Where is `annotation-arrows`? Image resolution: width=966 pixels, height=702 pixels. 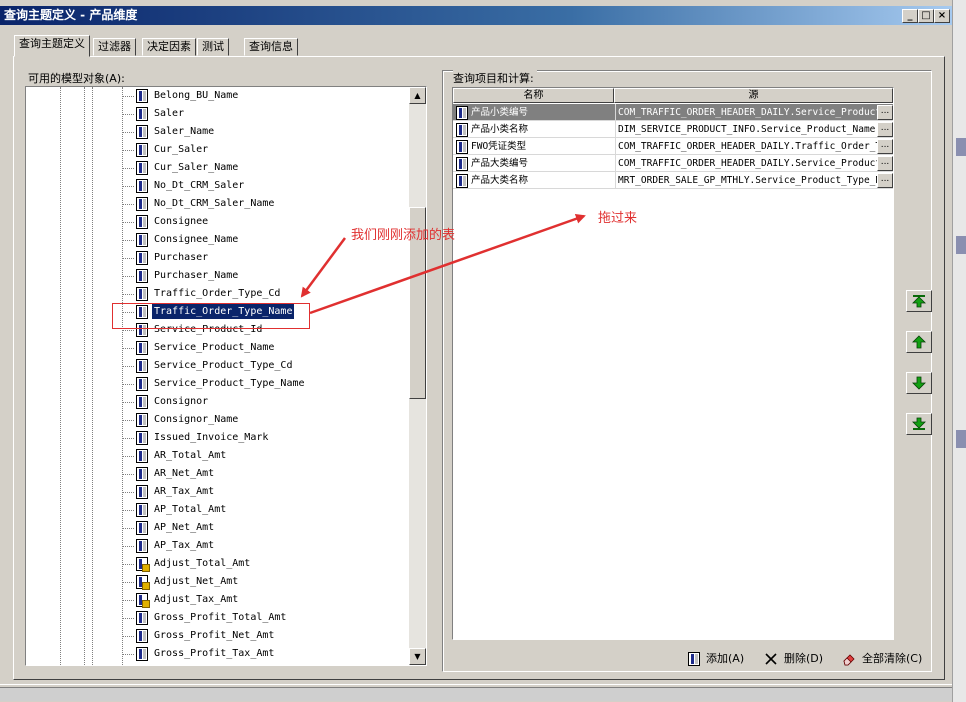 annotation-arrows is located at coordinates (443, 264).